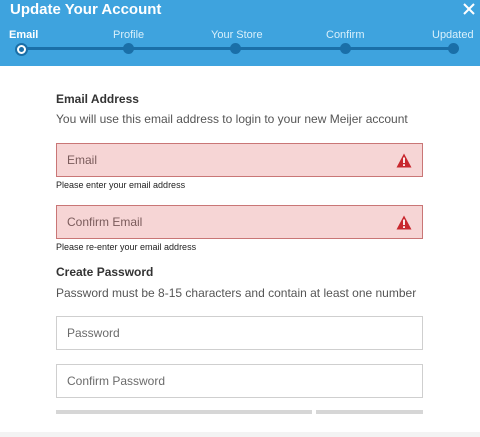 The width and height of the screenshot is (480, 437). I want to click on confirm-email-input, so click(239, 222).